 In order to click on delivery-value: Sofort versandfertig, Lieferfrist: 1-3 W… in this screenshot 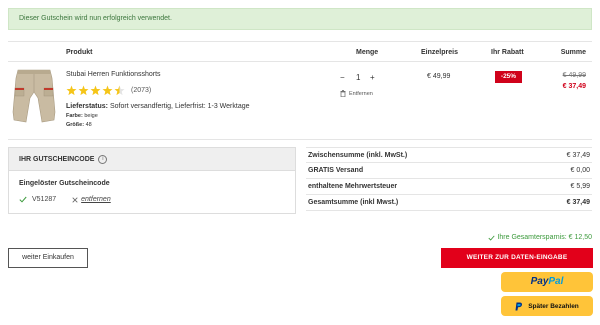, I will do `click(179, 106)`.